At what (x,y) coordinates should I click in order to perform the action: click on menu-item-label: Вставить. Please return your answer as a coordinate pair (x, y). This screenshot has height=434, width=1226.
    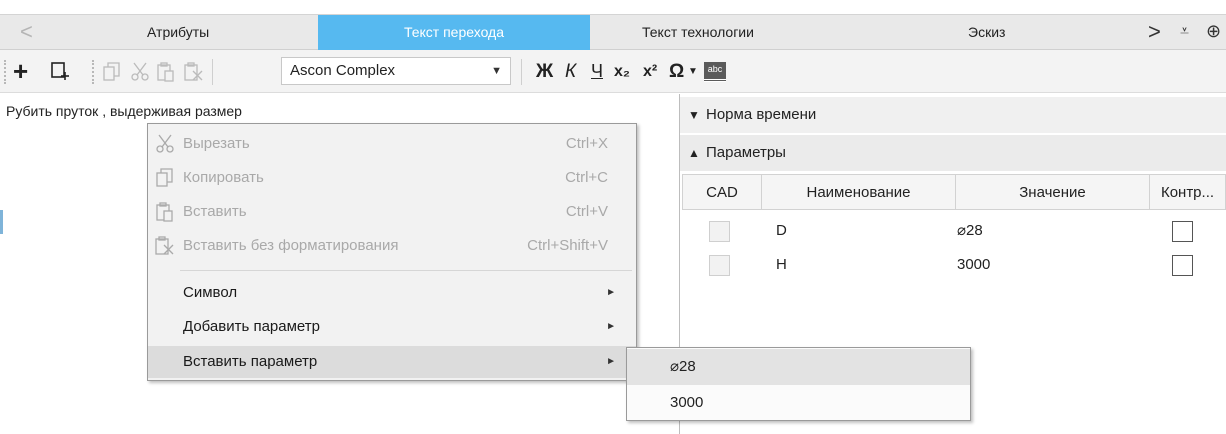
    Looking at the image, I should click on (215, 211).